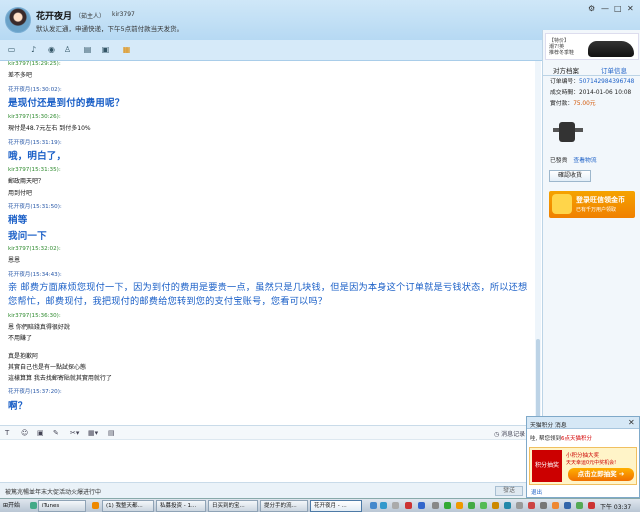 Image resolution: width=640 pixels, height=512 pixels. Describe the element at coordinates (583, 466) in the screenshot. I see `lottery-banner: 积分抽奖 小积分抽大奖 天天幸运0元中奖机会! 点击立即抽奖 ➔` at that location.